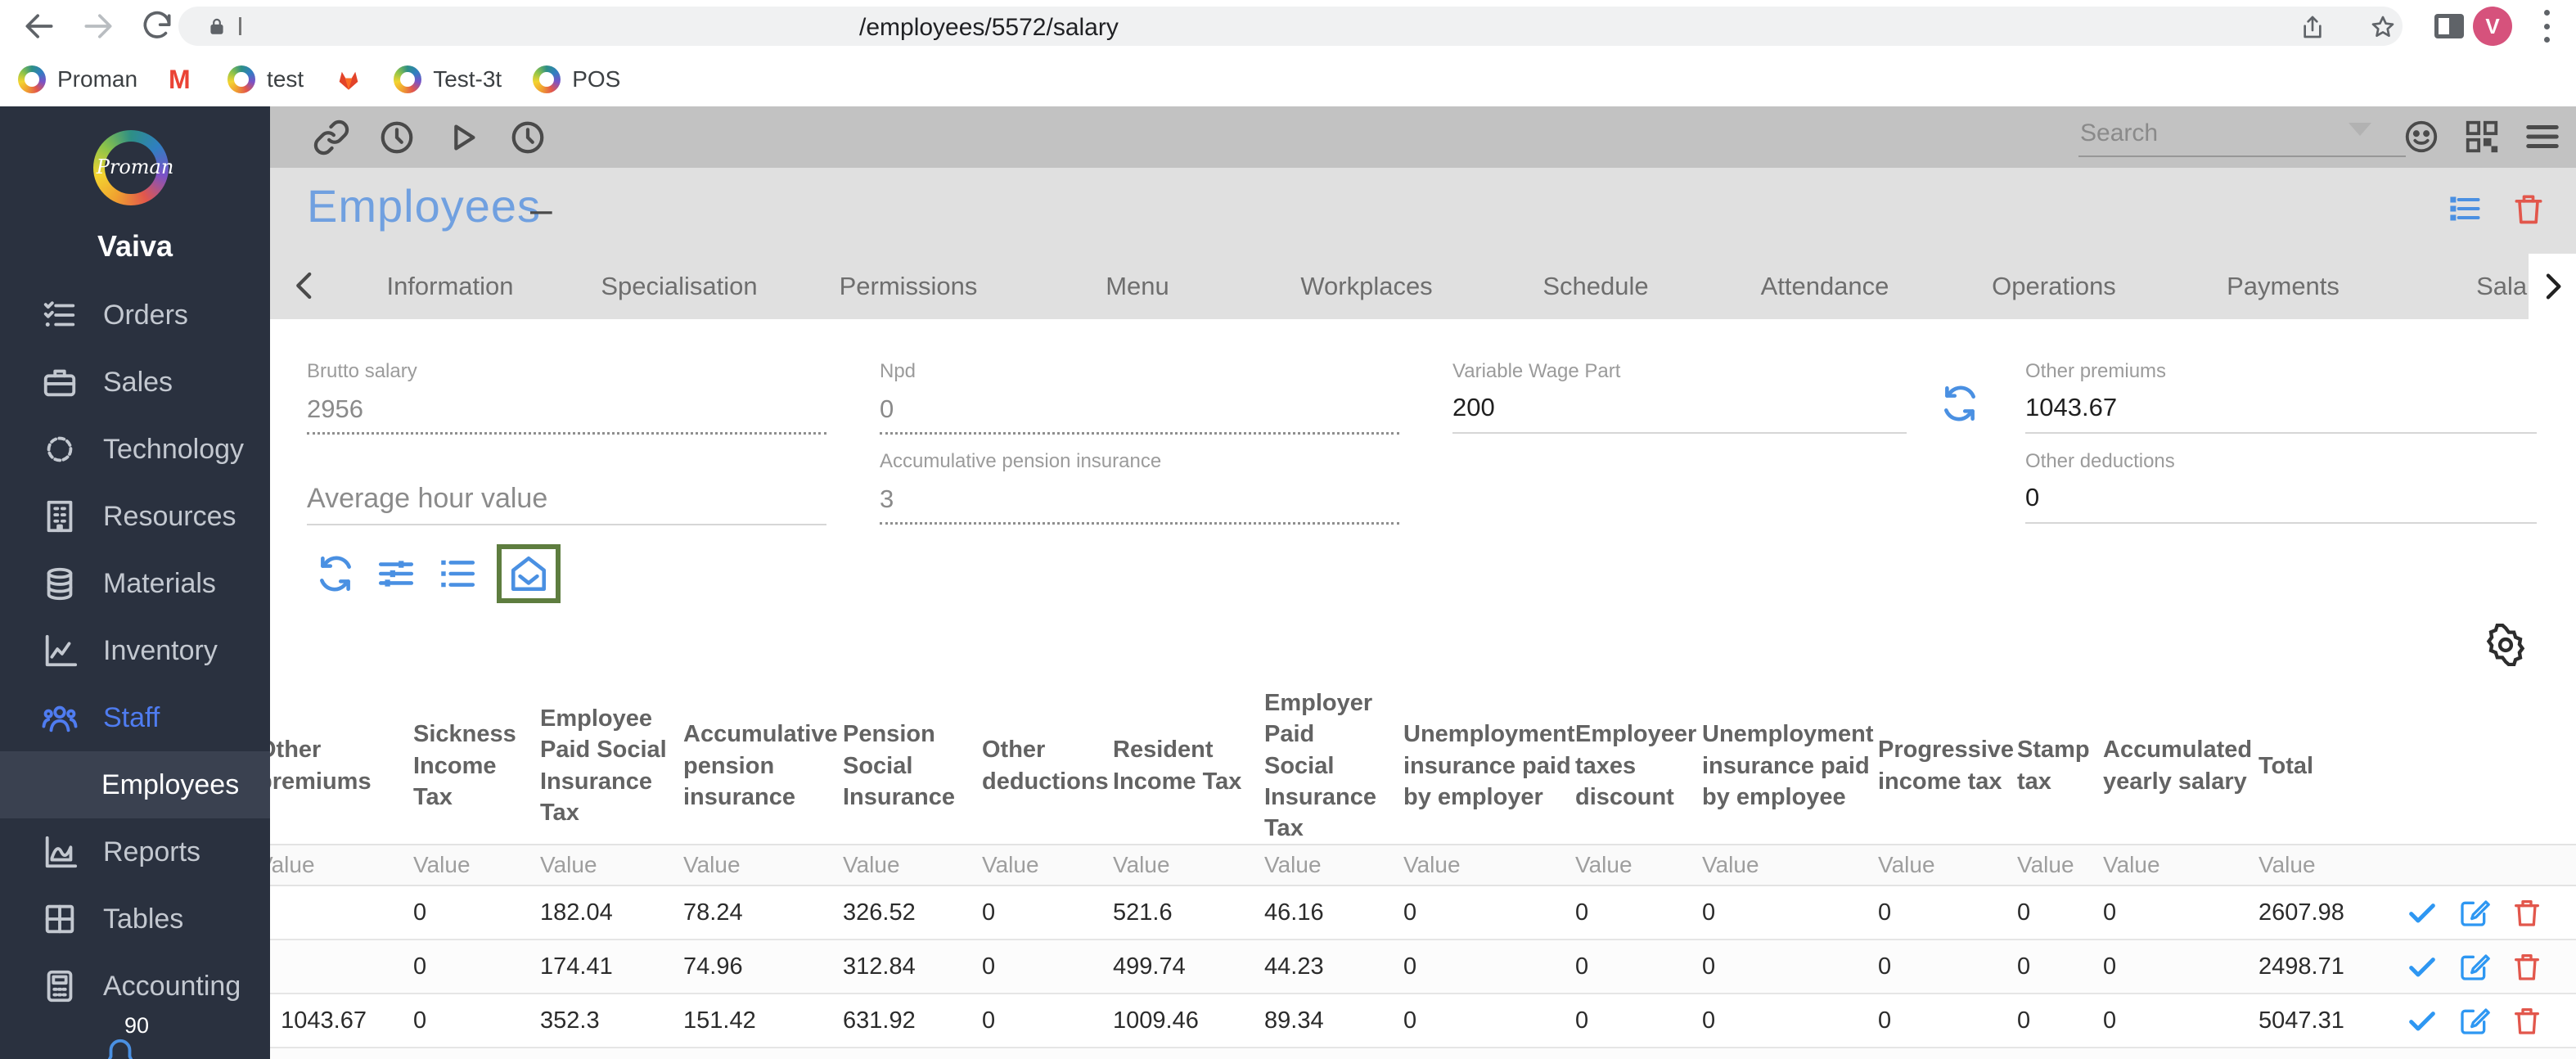  Describe the element at coordinates (1947, 766) in the screenshot. I see `column-header: Progressive income tax` at that location.